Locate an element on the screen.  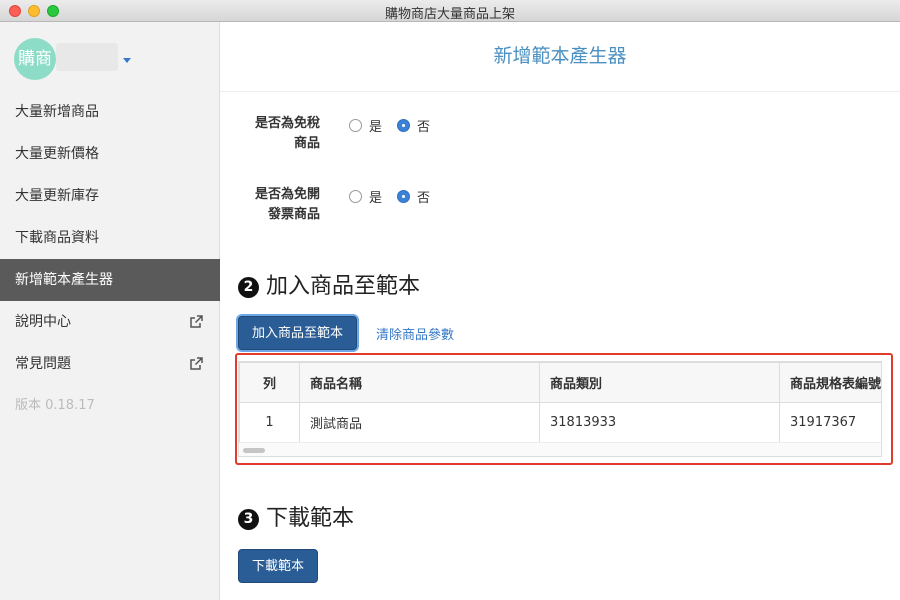
no-invoice-no-radio is located at coordinates (404, 196).